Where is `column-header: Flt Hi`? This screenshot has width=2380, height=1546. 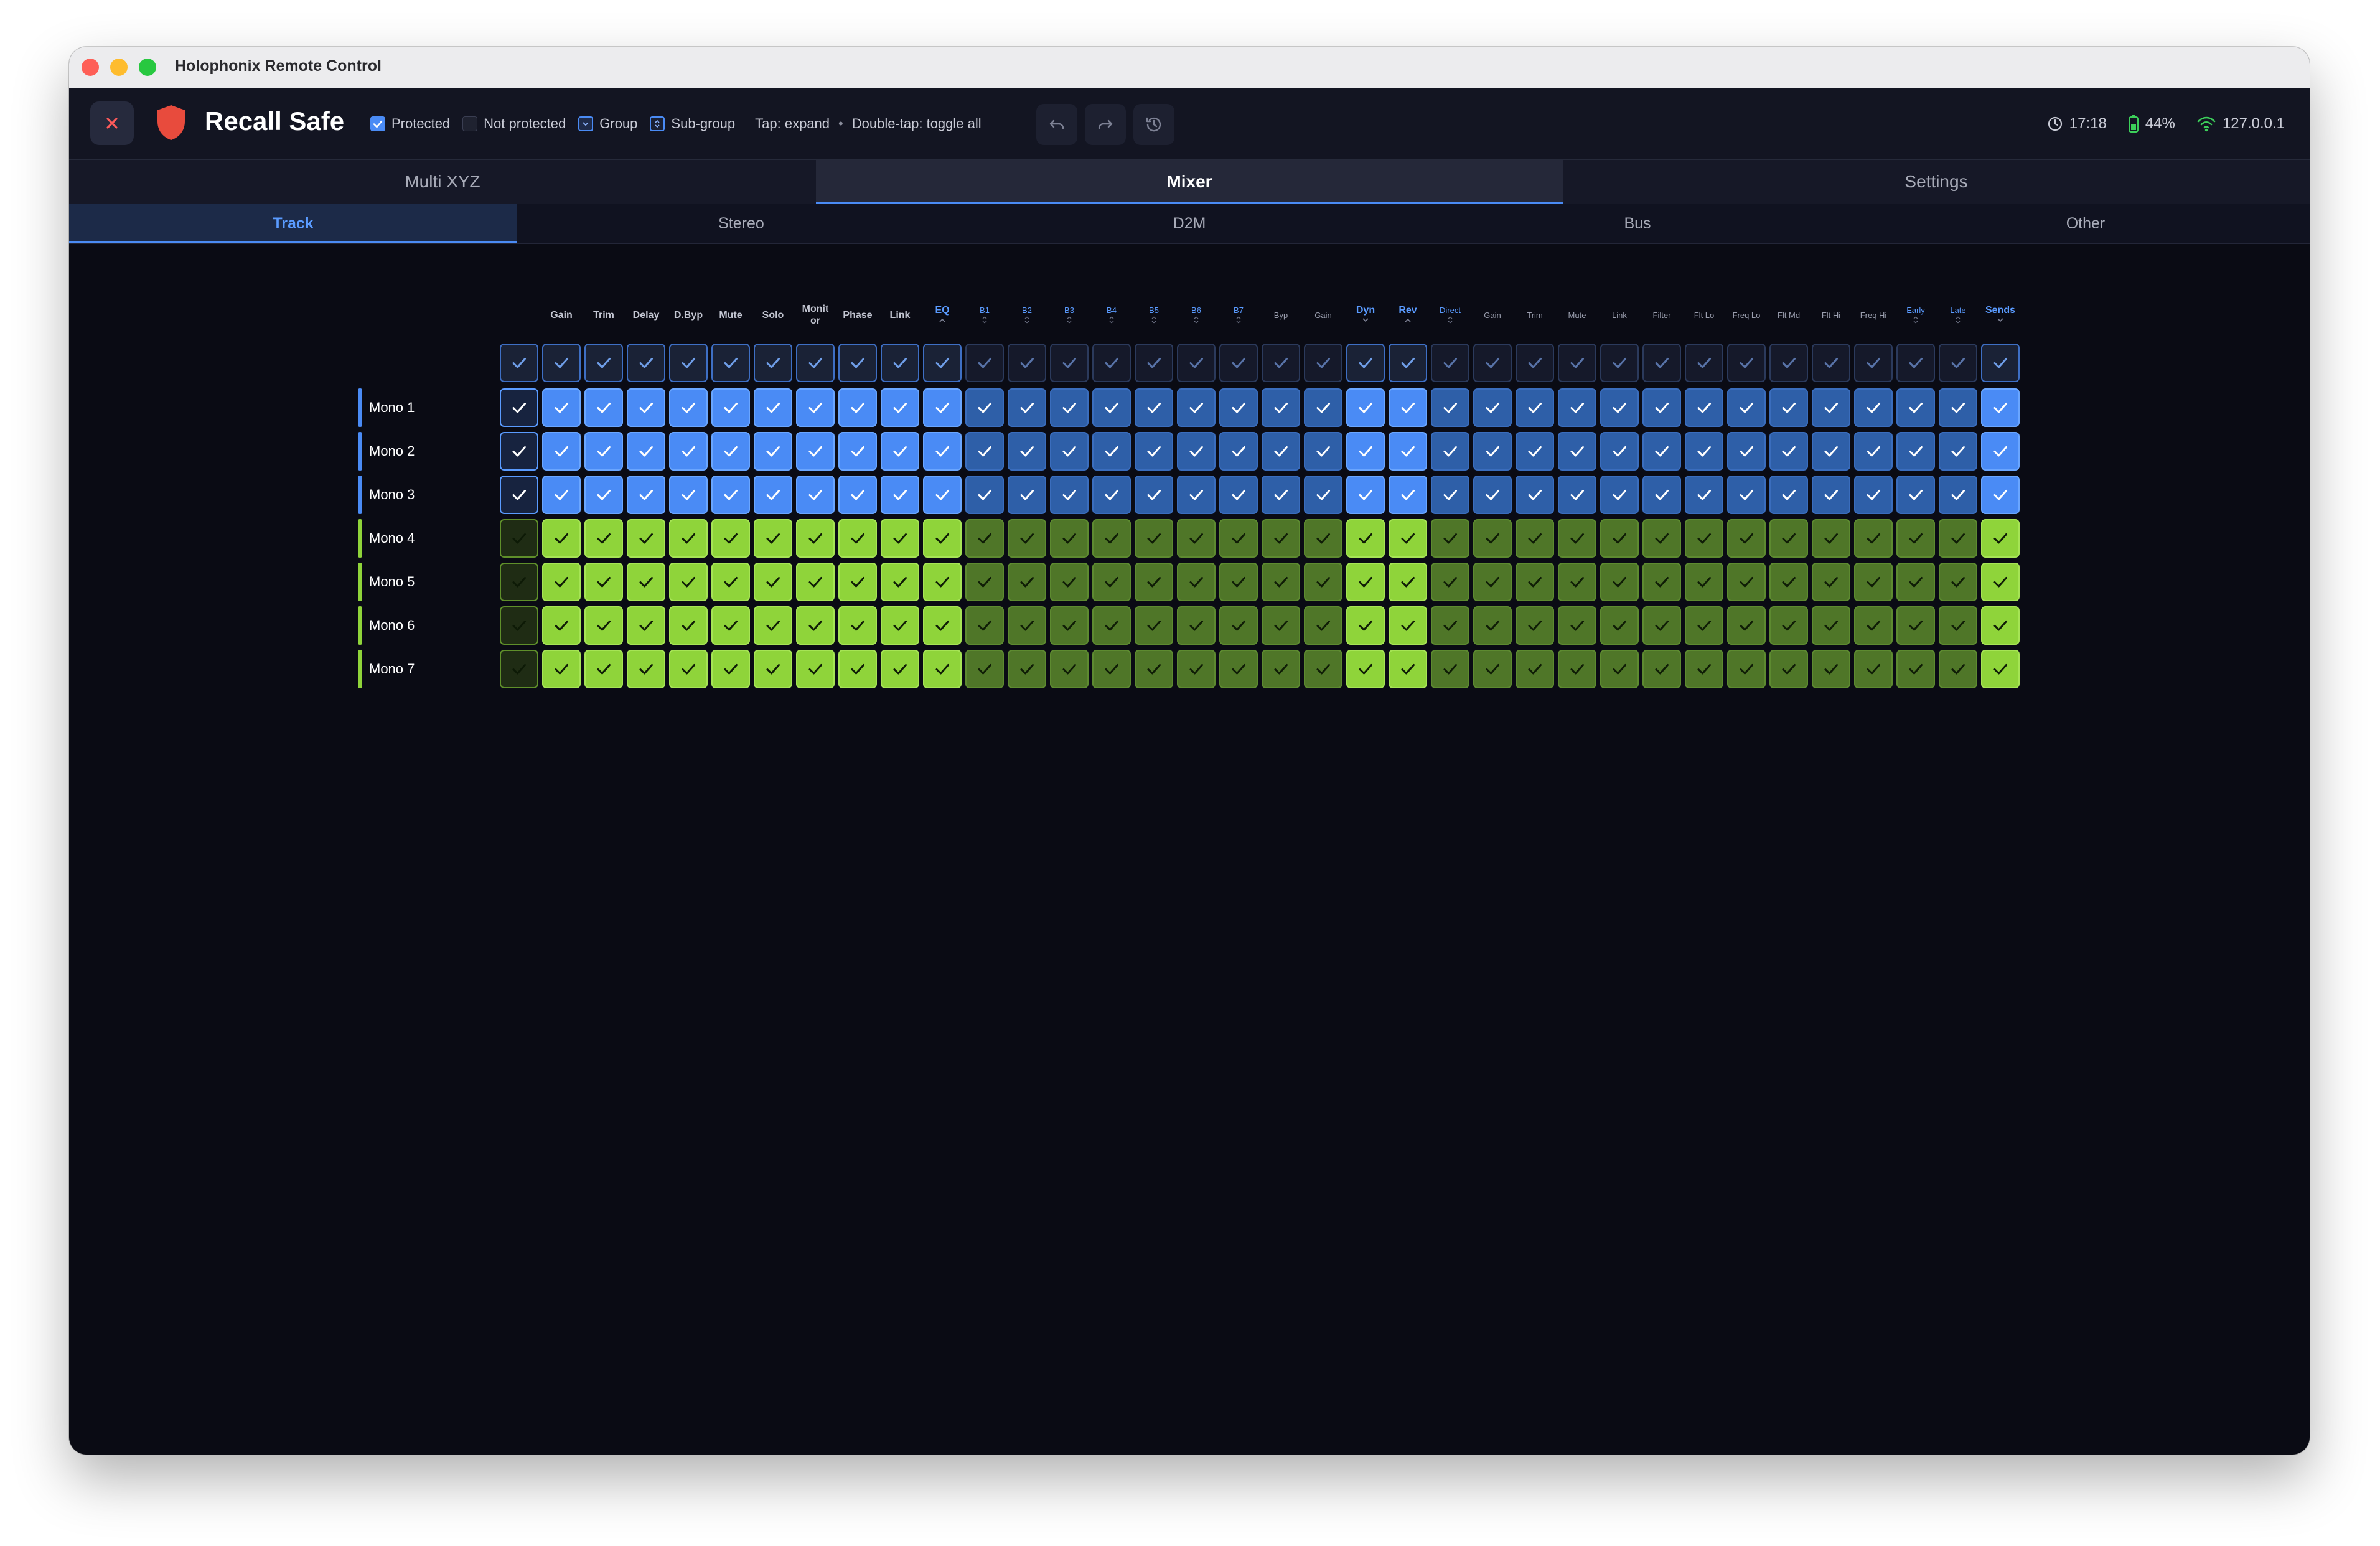 column-header: Flt Hi is located at coordinates (1831, 315).